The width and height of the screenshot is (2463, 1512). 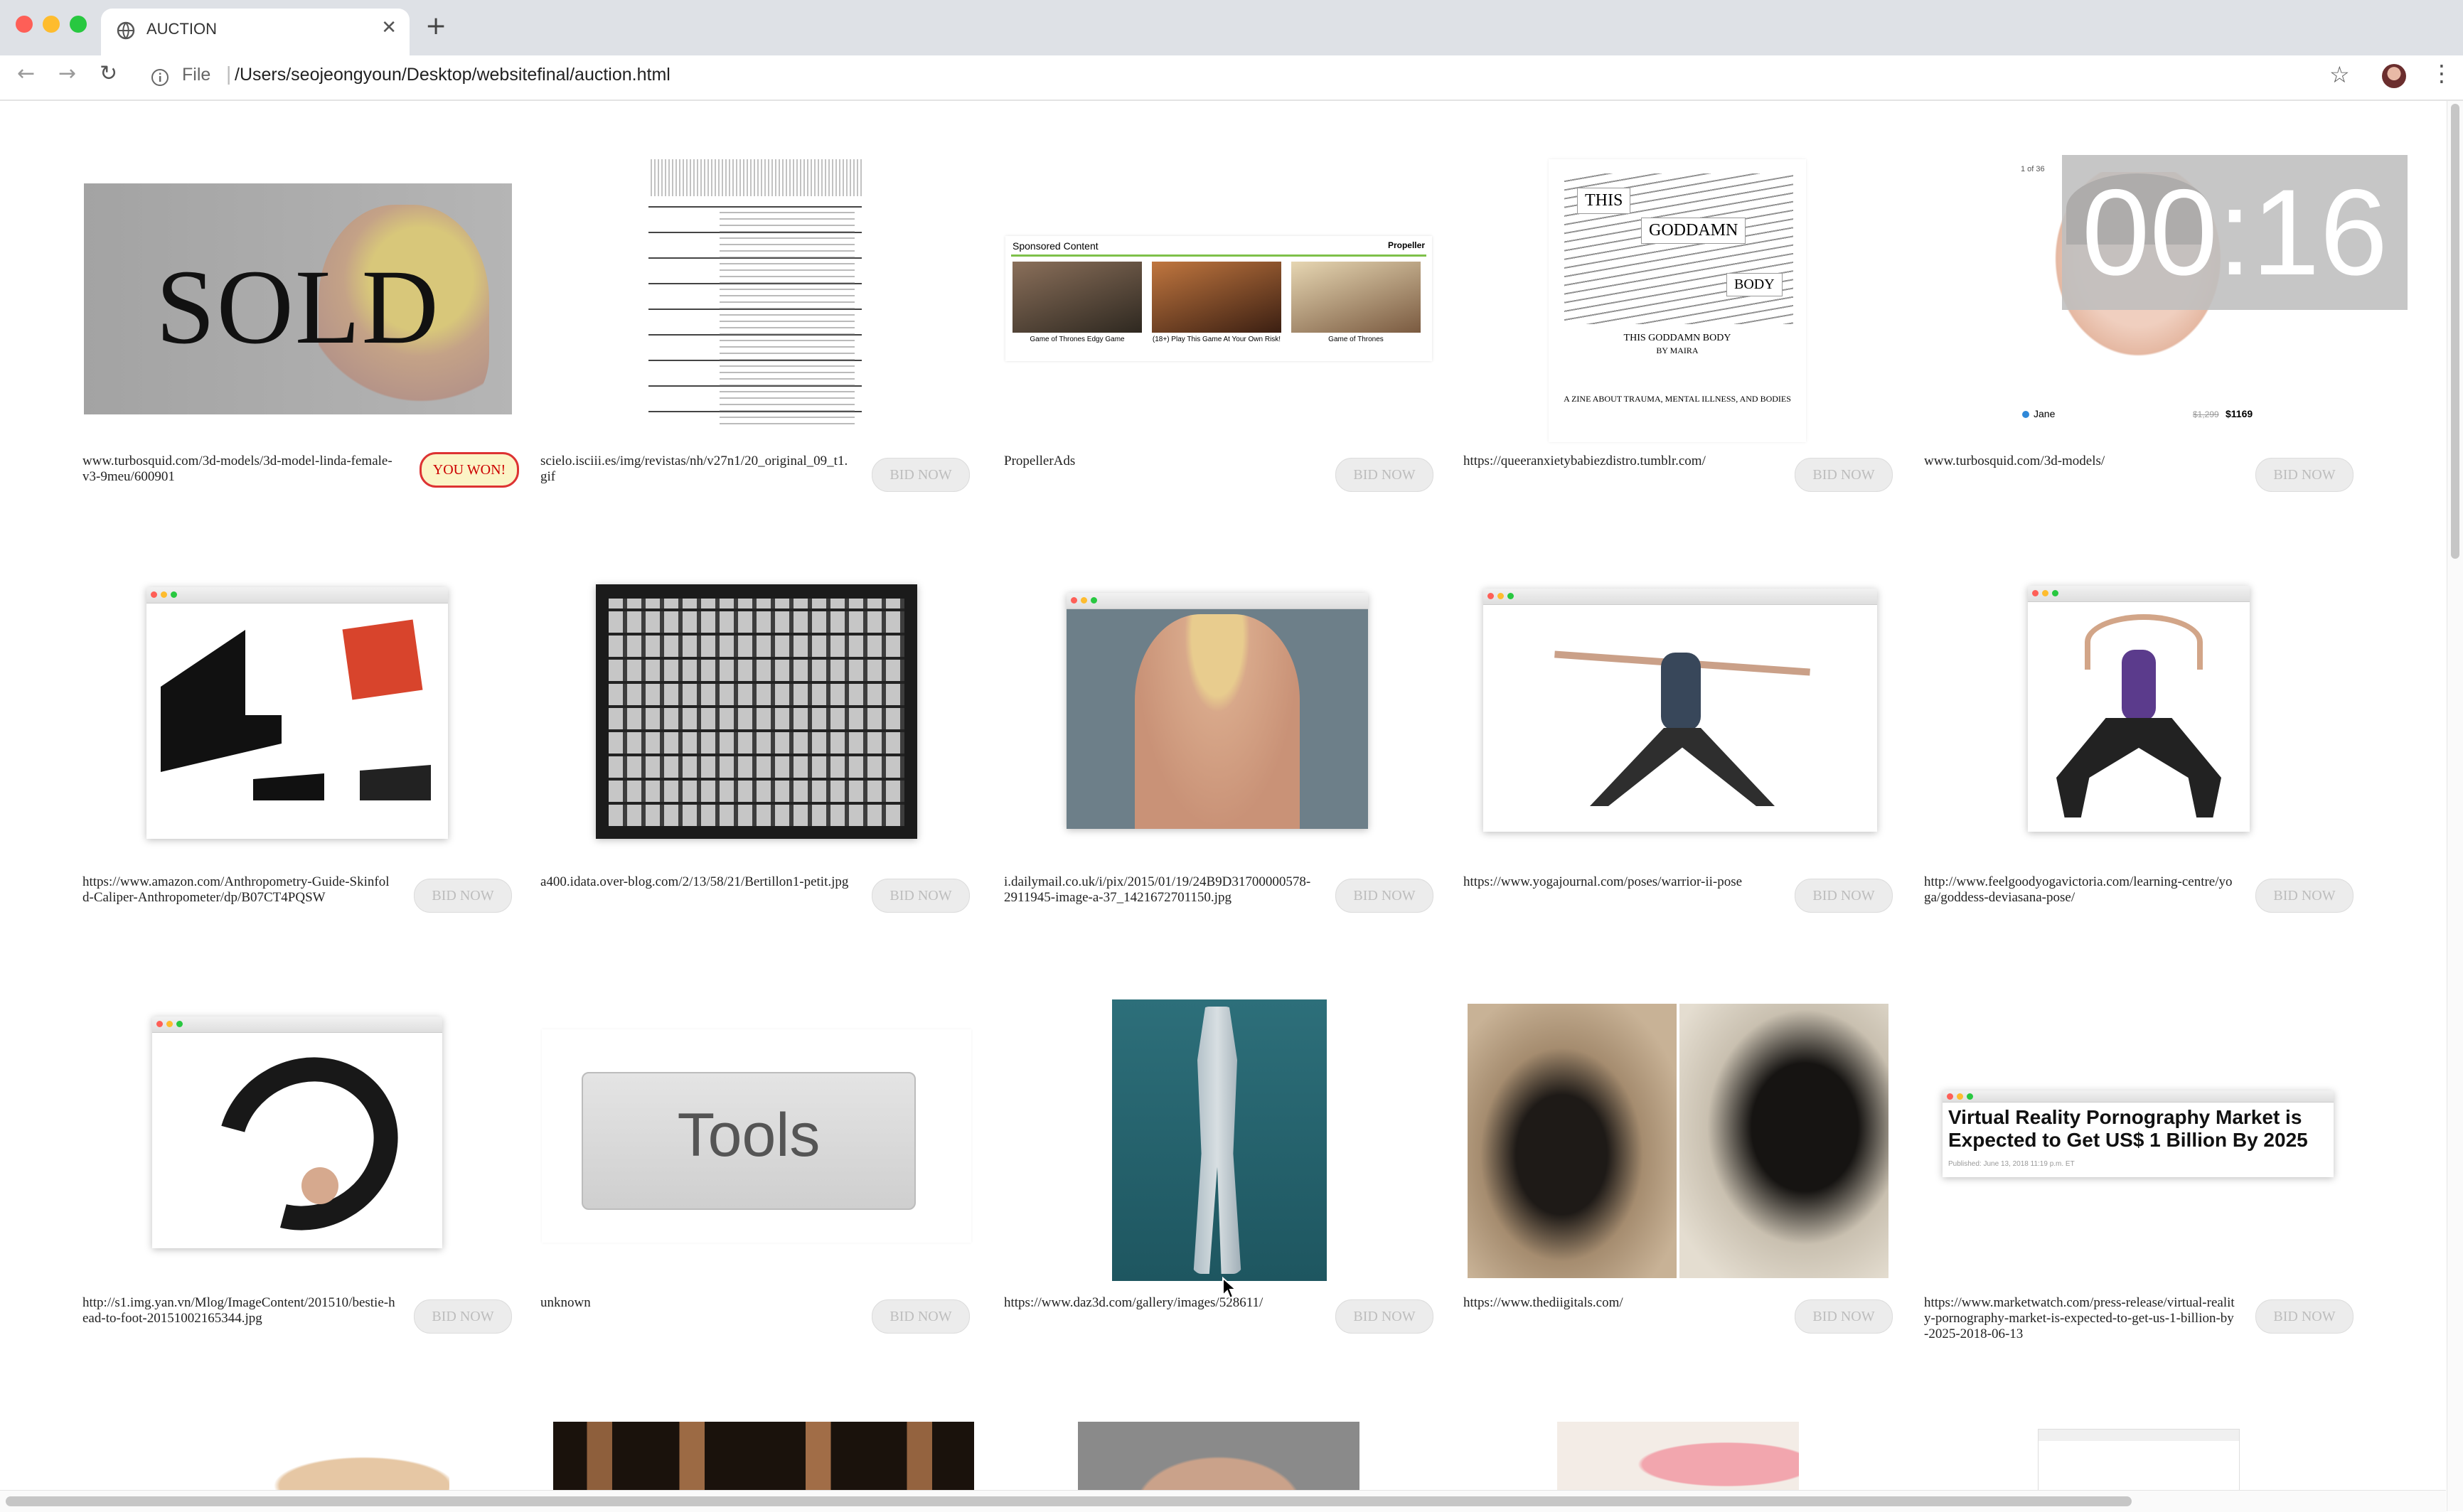 What do you see at coordinates (2455, 332) in the screenshot?
I see `vertical-scroll-thumb` at bounding box center [2455, 332].